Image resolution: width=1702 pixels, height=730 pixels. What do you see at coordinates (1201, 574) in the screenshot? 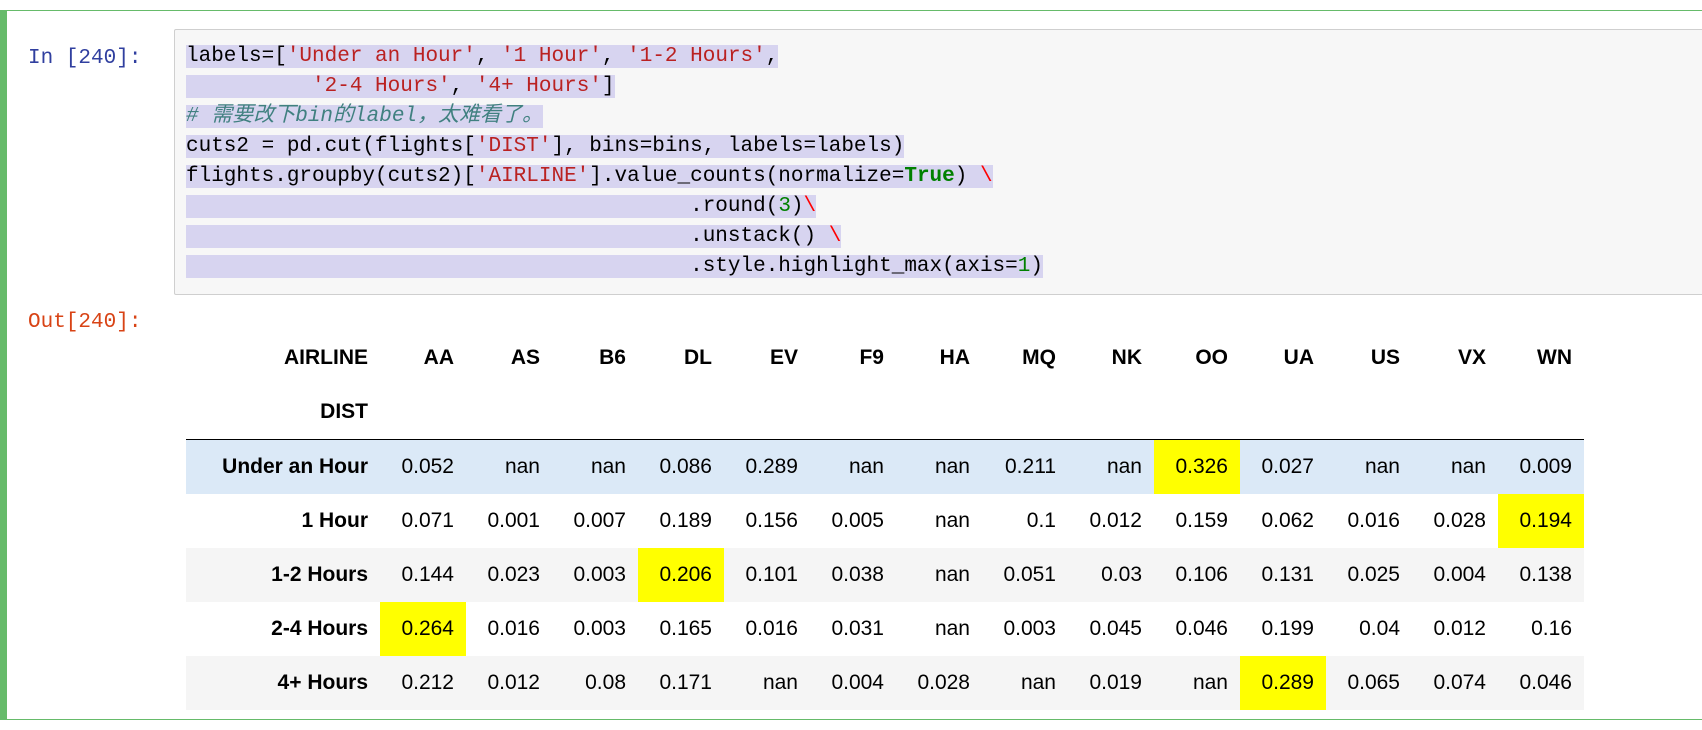
I see `table-cell: 0.106` at bounding box center [1201, 574].